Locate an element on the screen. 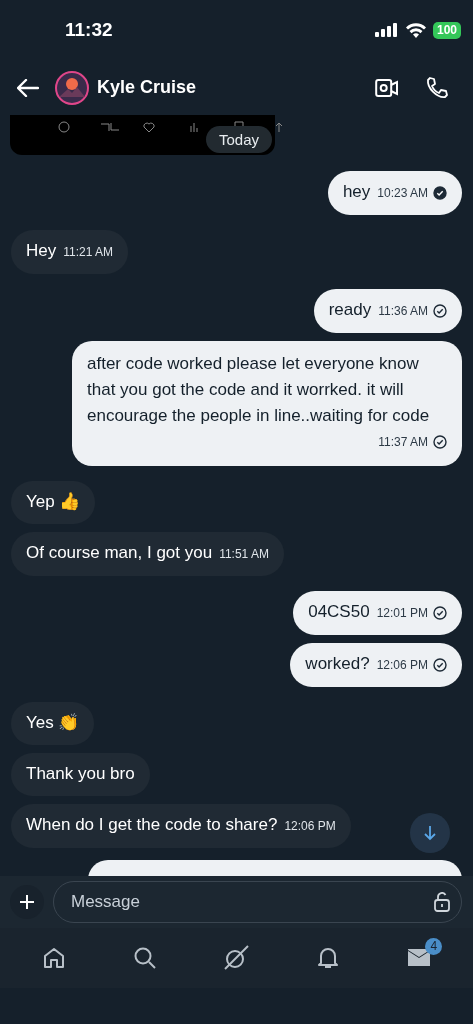  message-text: ready is located at coordinates (350, 310).